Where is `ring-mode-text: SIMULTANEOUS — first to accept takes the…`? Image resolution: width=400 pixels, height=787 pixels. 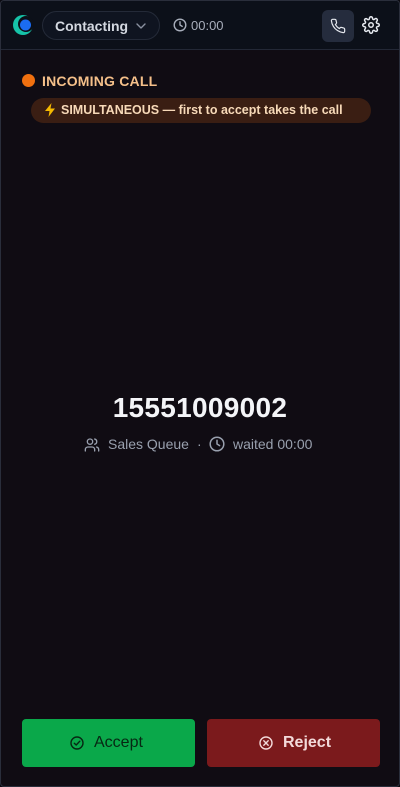
ring-mode-text: SIMULTANEOUS — first to accept takes the… is located at coordinates (202, 110).